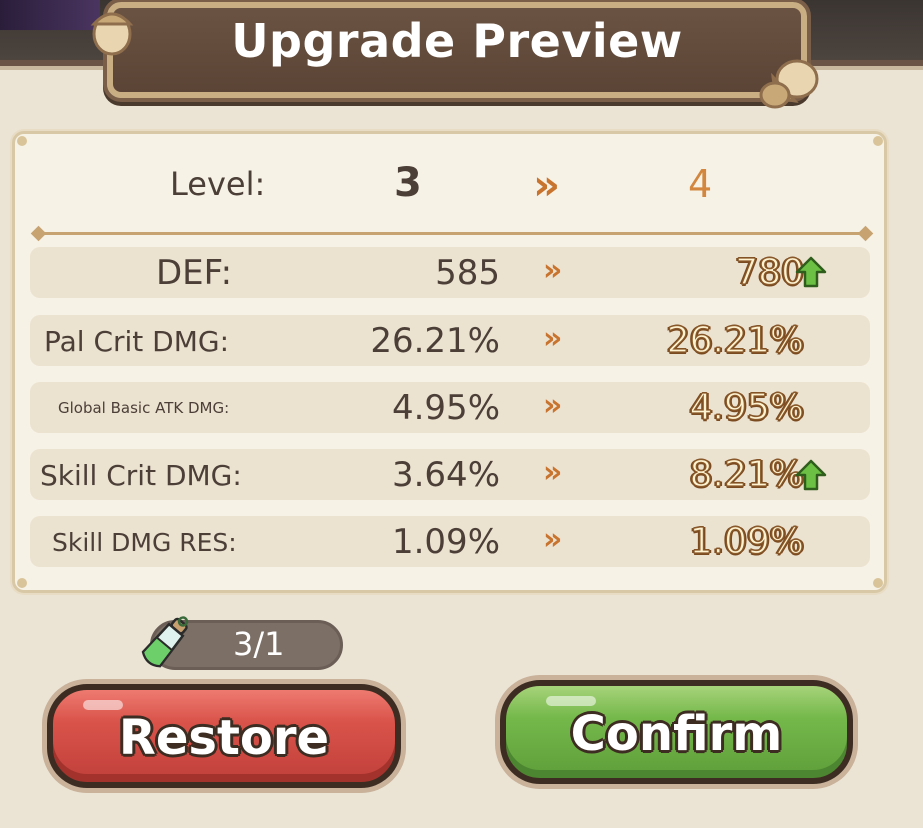 The image size is (923, 828). I want to click on stat-current-value: 1.09%, so click(445, 542).